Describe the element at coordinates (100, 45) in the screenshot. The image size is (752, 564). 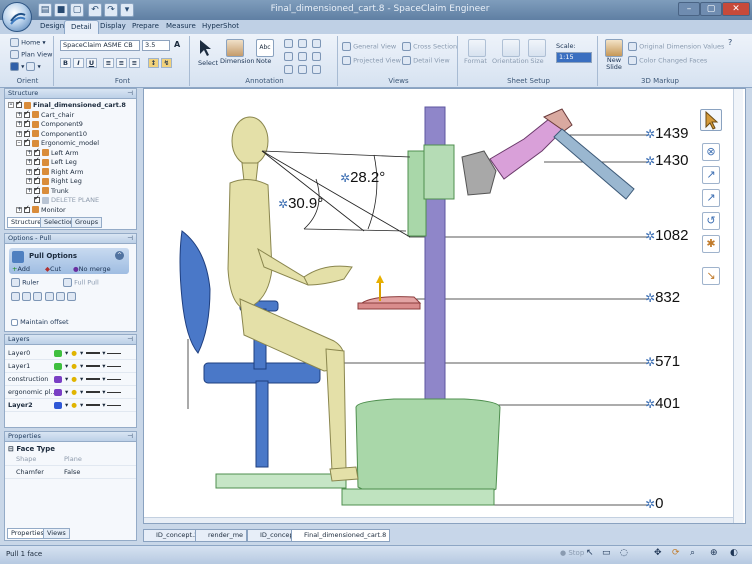
I see `font-face-select: SpaceClaim ASME CB` at that location.